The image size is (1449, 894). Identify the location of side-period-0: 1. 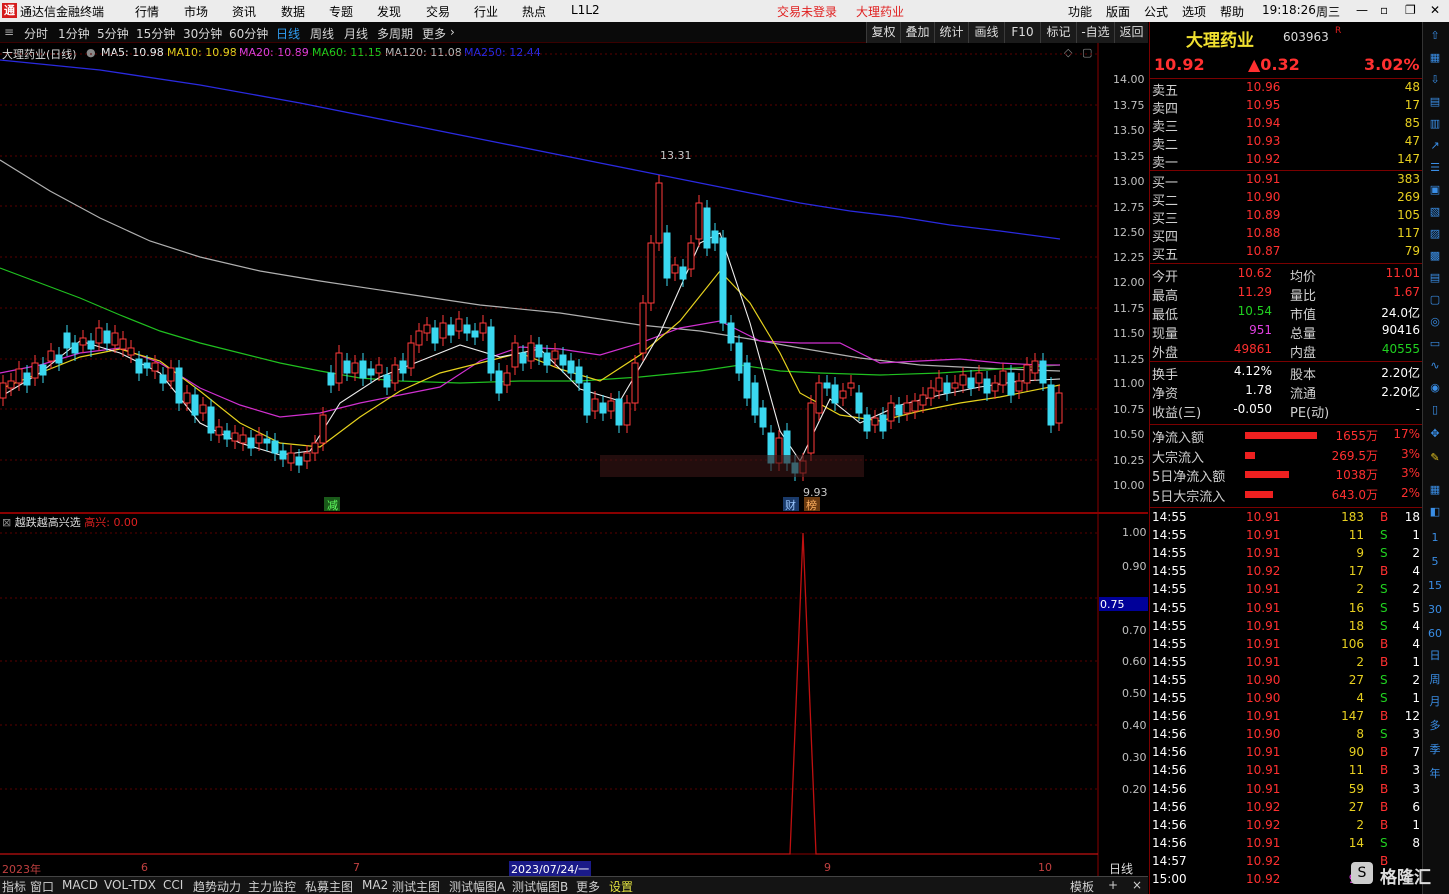
(1435, 538).